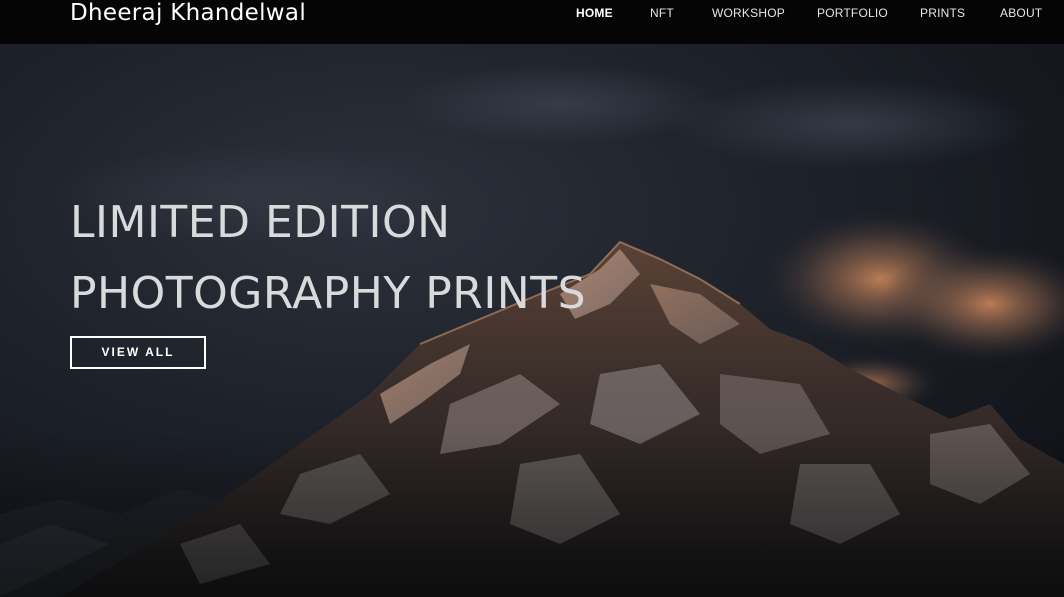  I want to click on view-all-button: VIEW ALL, so click(138, 352).